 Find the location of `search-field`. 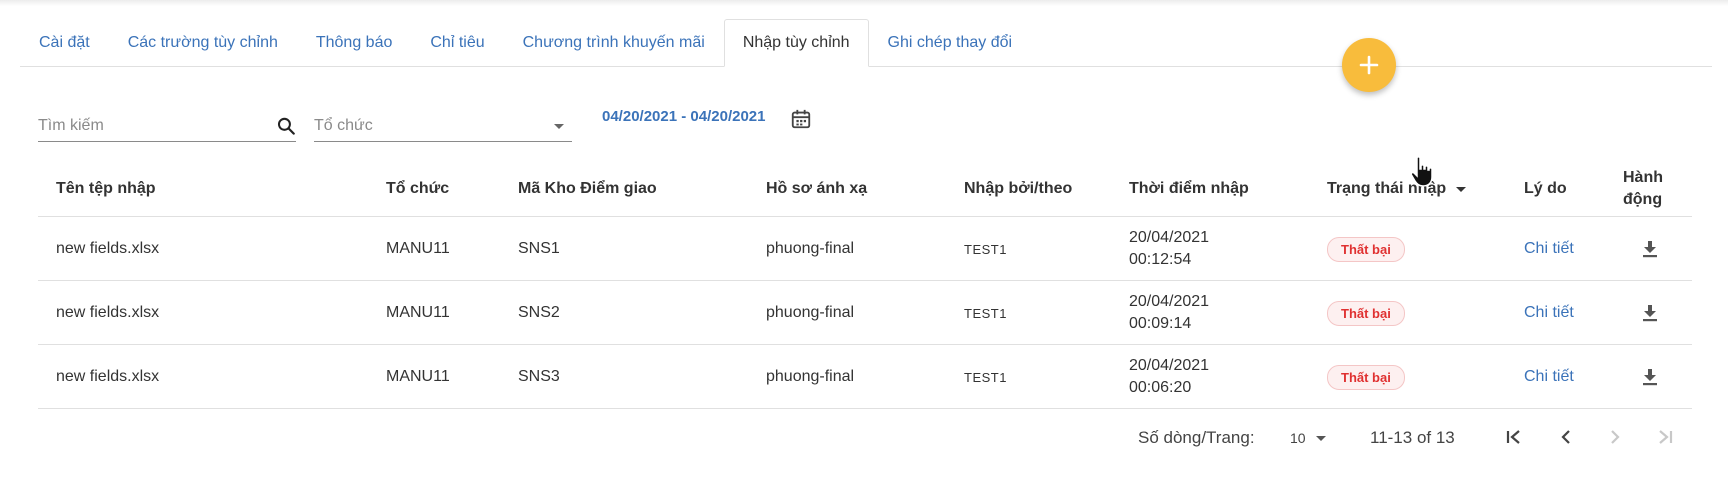

search-field is located at coordinates (167, 126).